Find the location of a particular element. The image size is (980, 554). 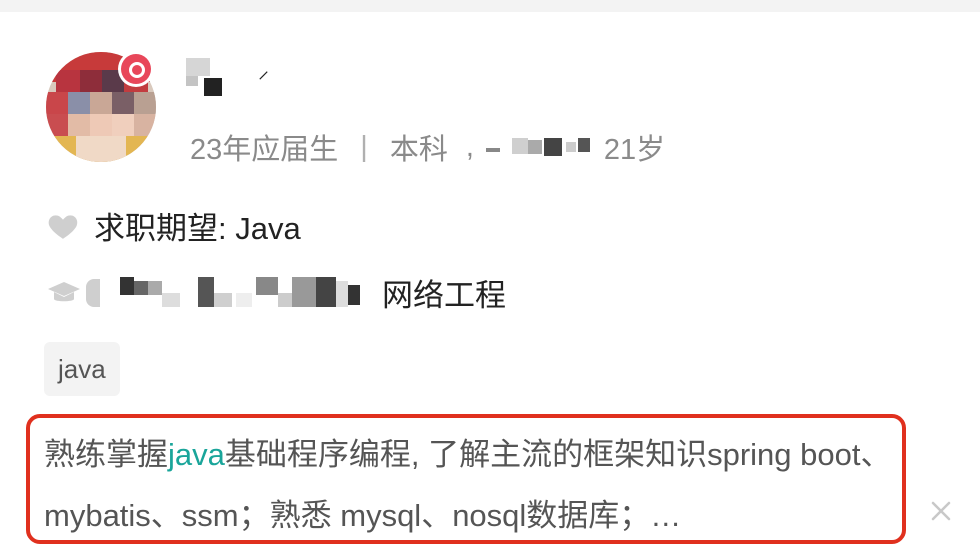

degree: 本科 is located at coordinates (418, 150).